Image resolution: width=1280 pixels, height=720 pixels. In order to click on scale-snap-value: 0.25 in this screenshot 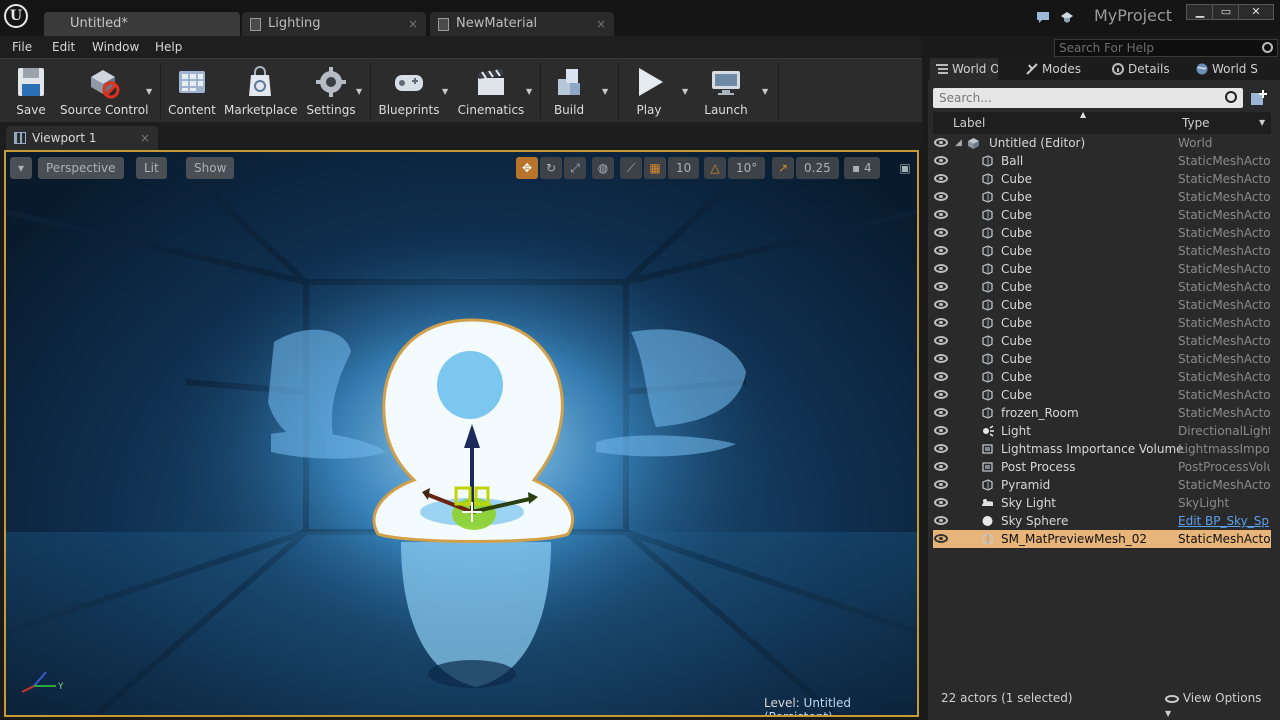, I will do `click(817, 168)`.